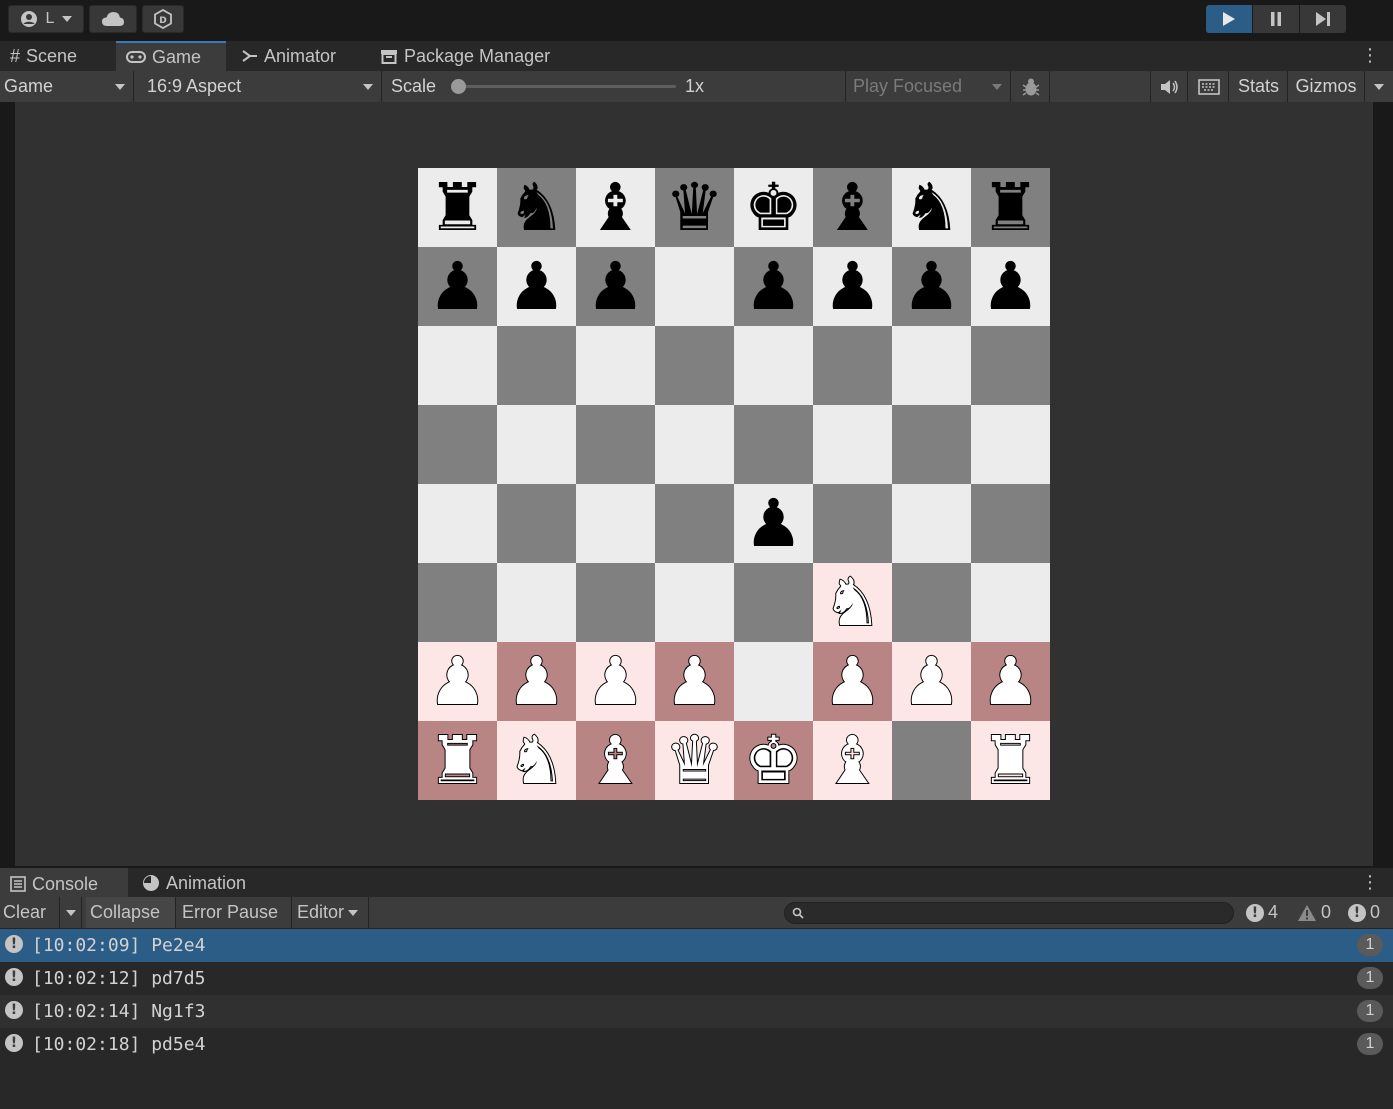 This screenshot has height=1109, width=1393. What do you see at coordinates (852, 444) in the screenshot?
I see `square-f5` at bounding box center [852, 444].